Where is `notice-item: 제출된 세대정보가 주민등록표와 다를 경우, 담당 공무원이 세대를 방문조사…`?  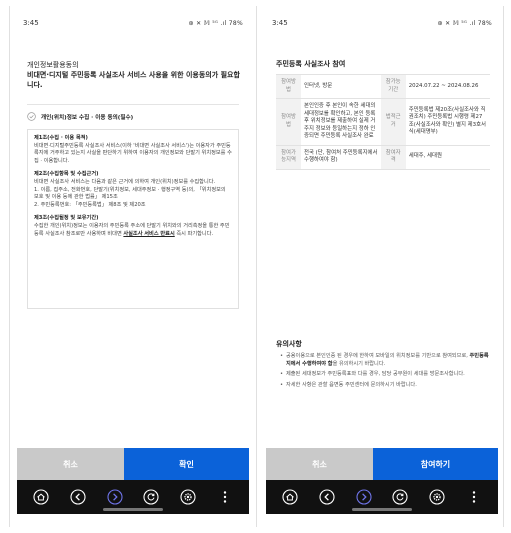
notice-item: 제출된 세대정보가 주민등록표와 다를 경우, 담당 공무원이 세대를 방문조사… is located at coordinates (385, 375).